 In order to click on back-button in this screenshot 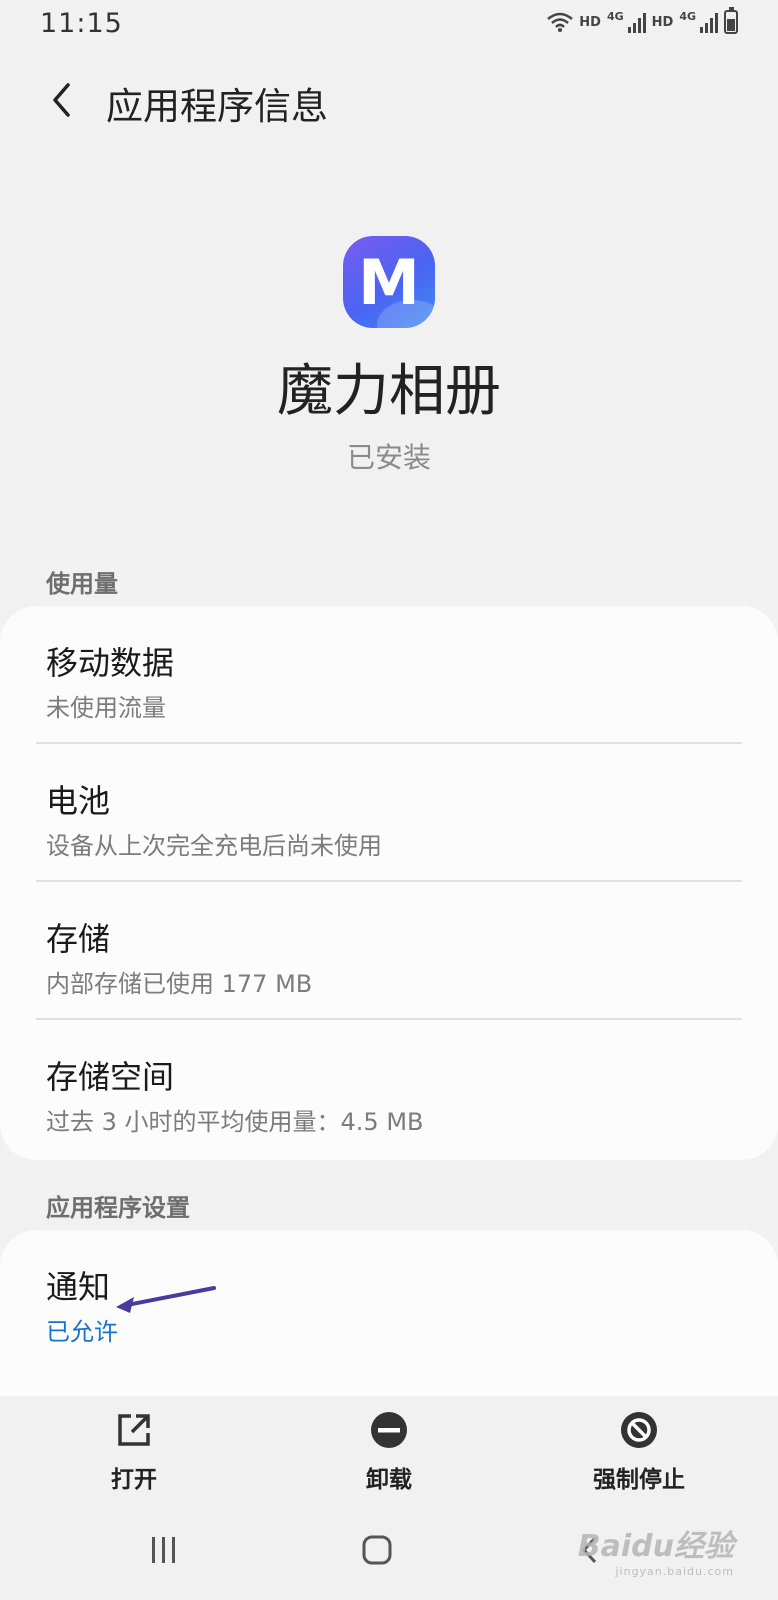, I will do `click(62, 100)`.